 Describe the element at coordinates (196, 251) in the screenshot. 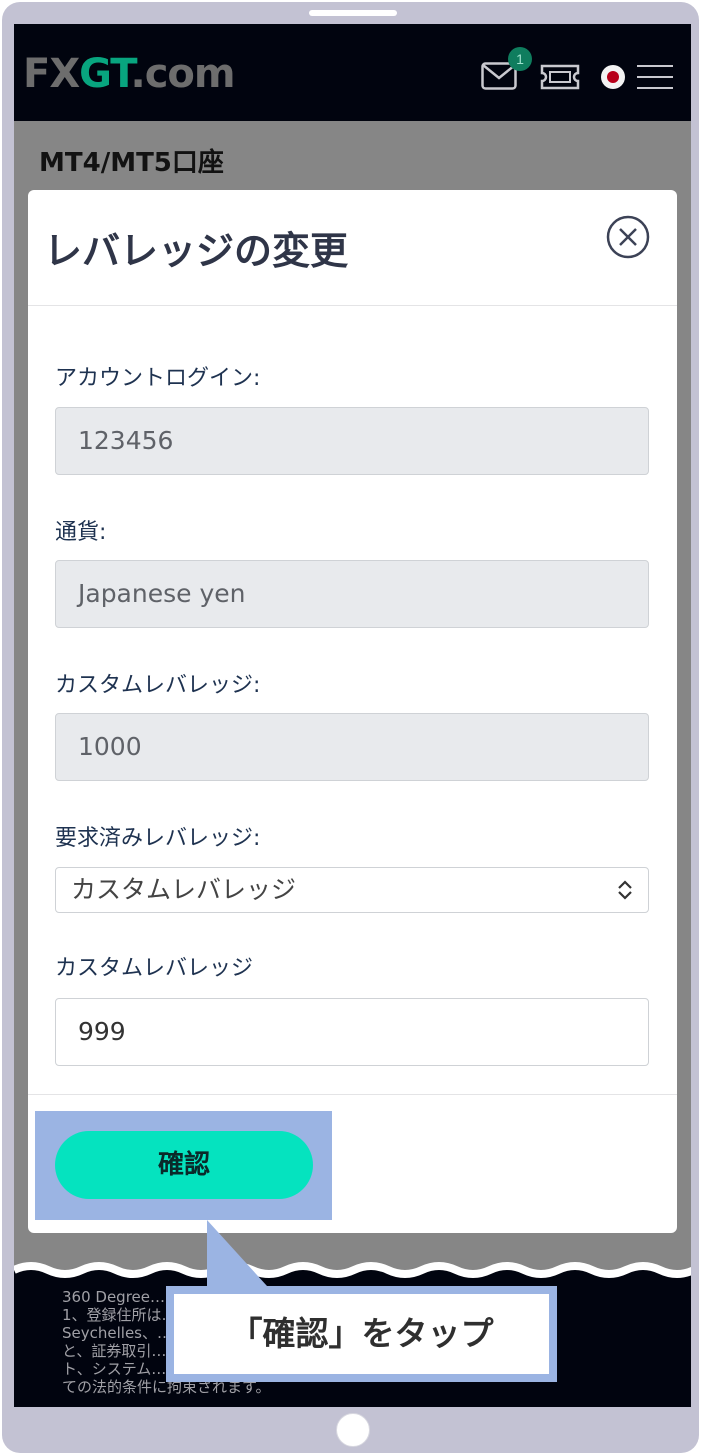

I see `modal-title: レバレッジの変更` at that location.